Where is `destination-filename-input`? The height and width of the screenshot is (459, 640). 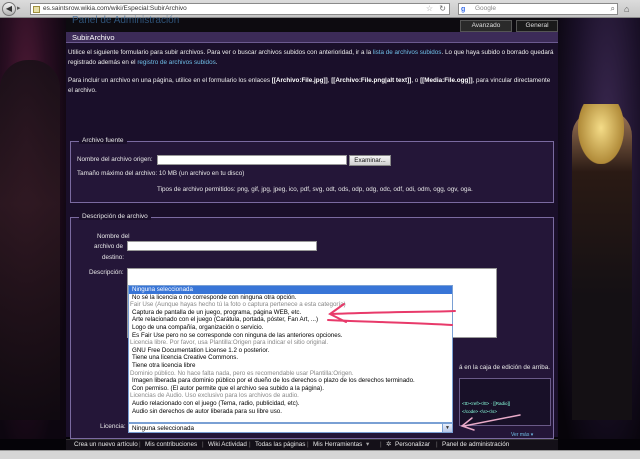
destination-filename-input is located at coordinates (222, 246).